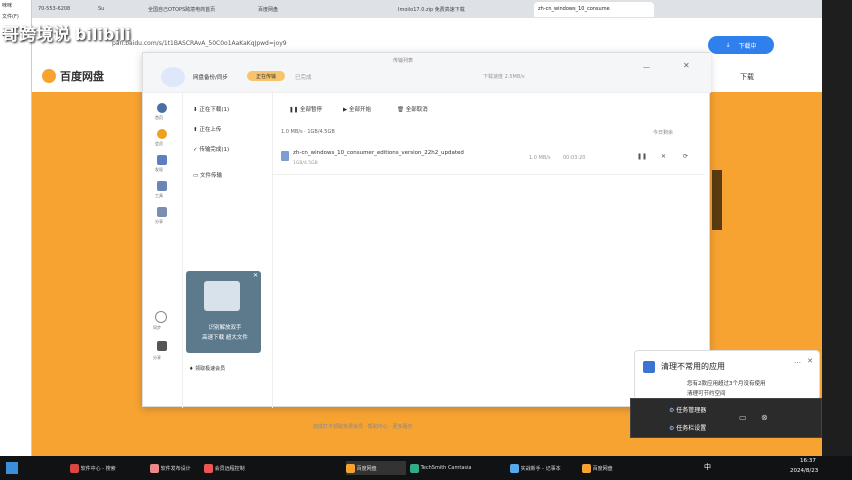 The height and width of the screenshot is (480, 852). What do you see at coordinates (162, 160) in the screenshot?
I see `discover-icon` at bounding box center [162, 160].